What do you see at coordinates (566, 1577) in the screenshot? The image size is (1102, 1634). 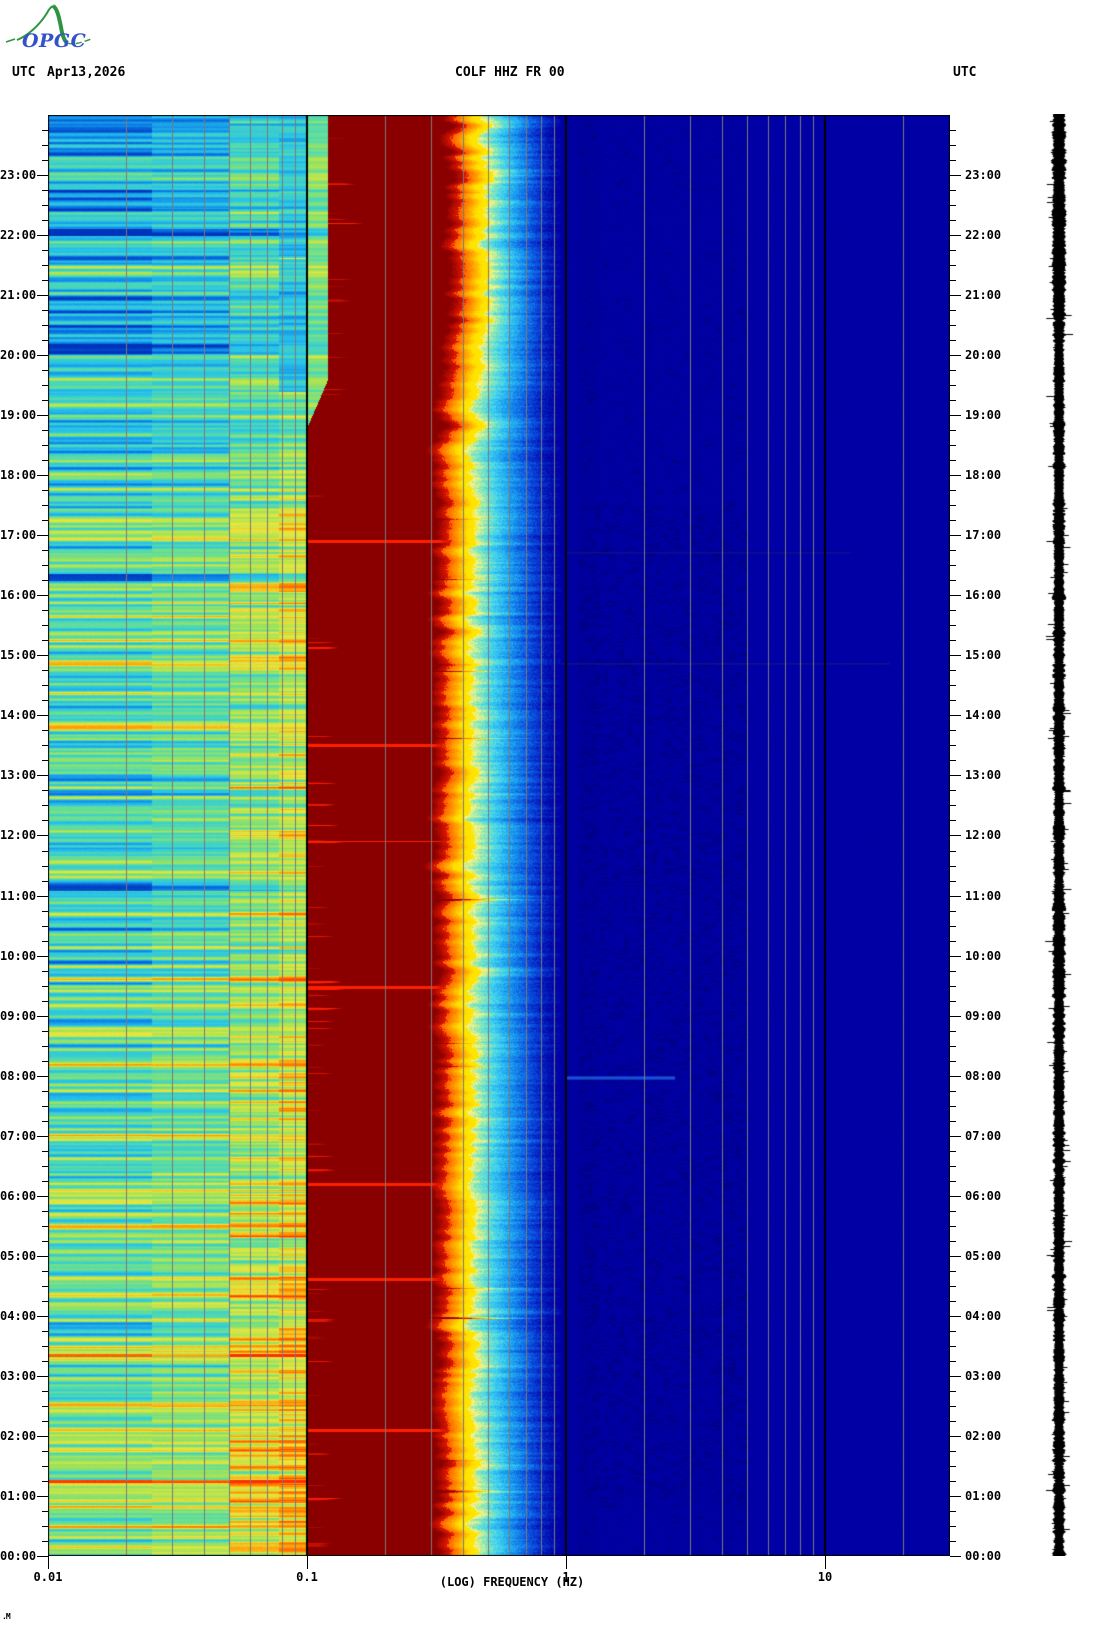 I see `freq-tick-label: 1` at bounding box center [566, 1577].